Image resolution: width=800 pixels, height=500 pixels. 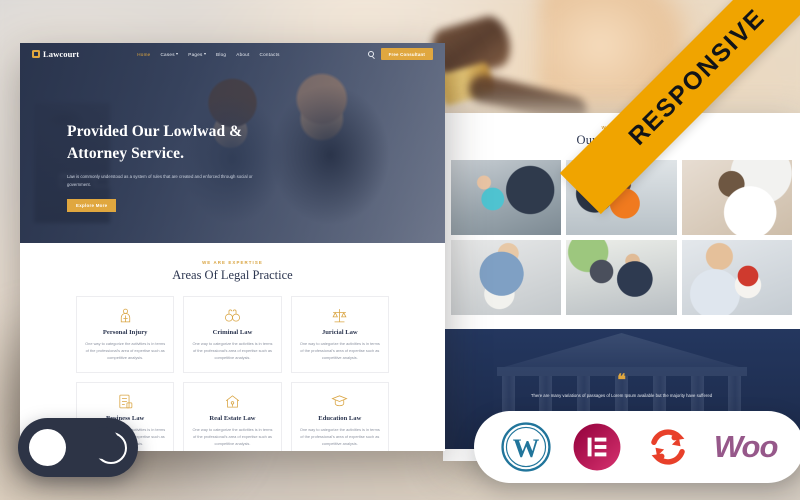 What do you see at coordinates (221, 54) in the screenshot?
I see `nav-item-blog: Blog` at bounding box center [221, 54].